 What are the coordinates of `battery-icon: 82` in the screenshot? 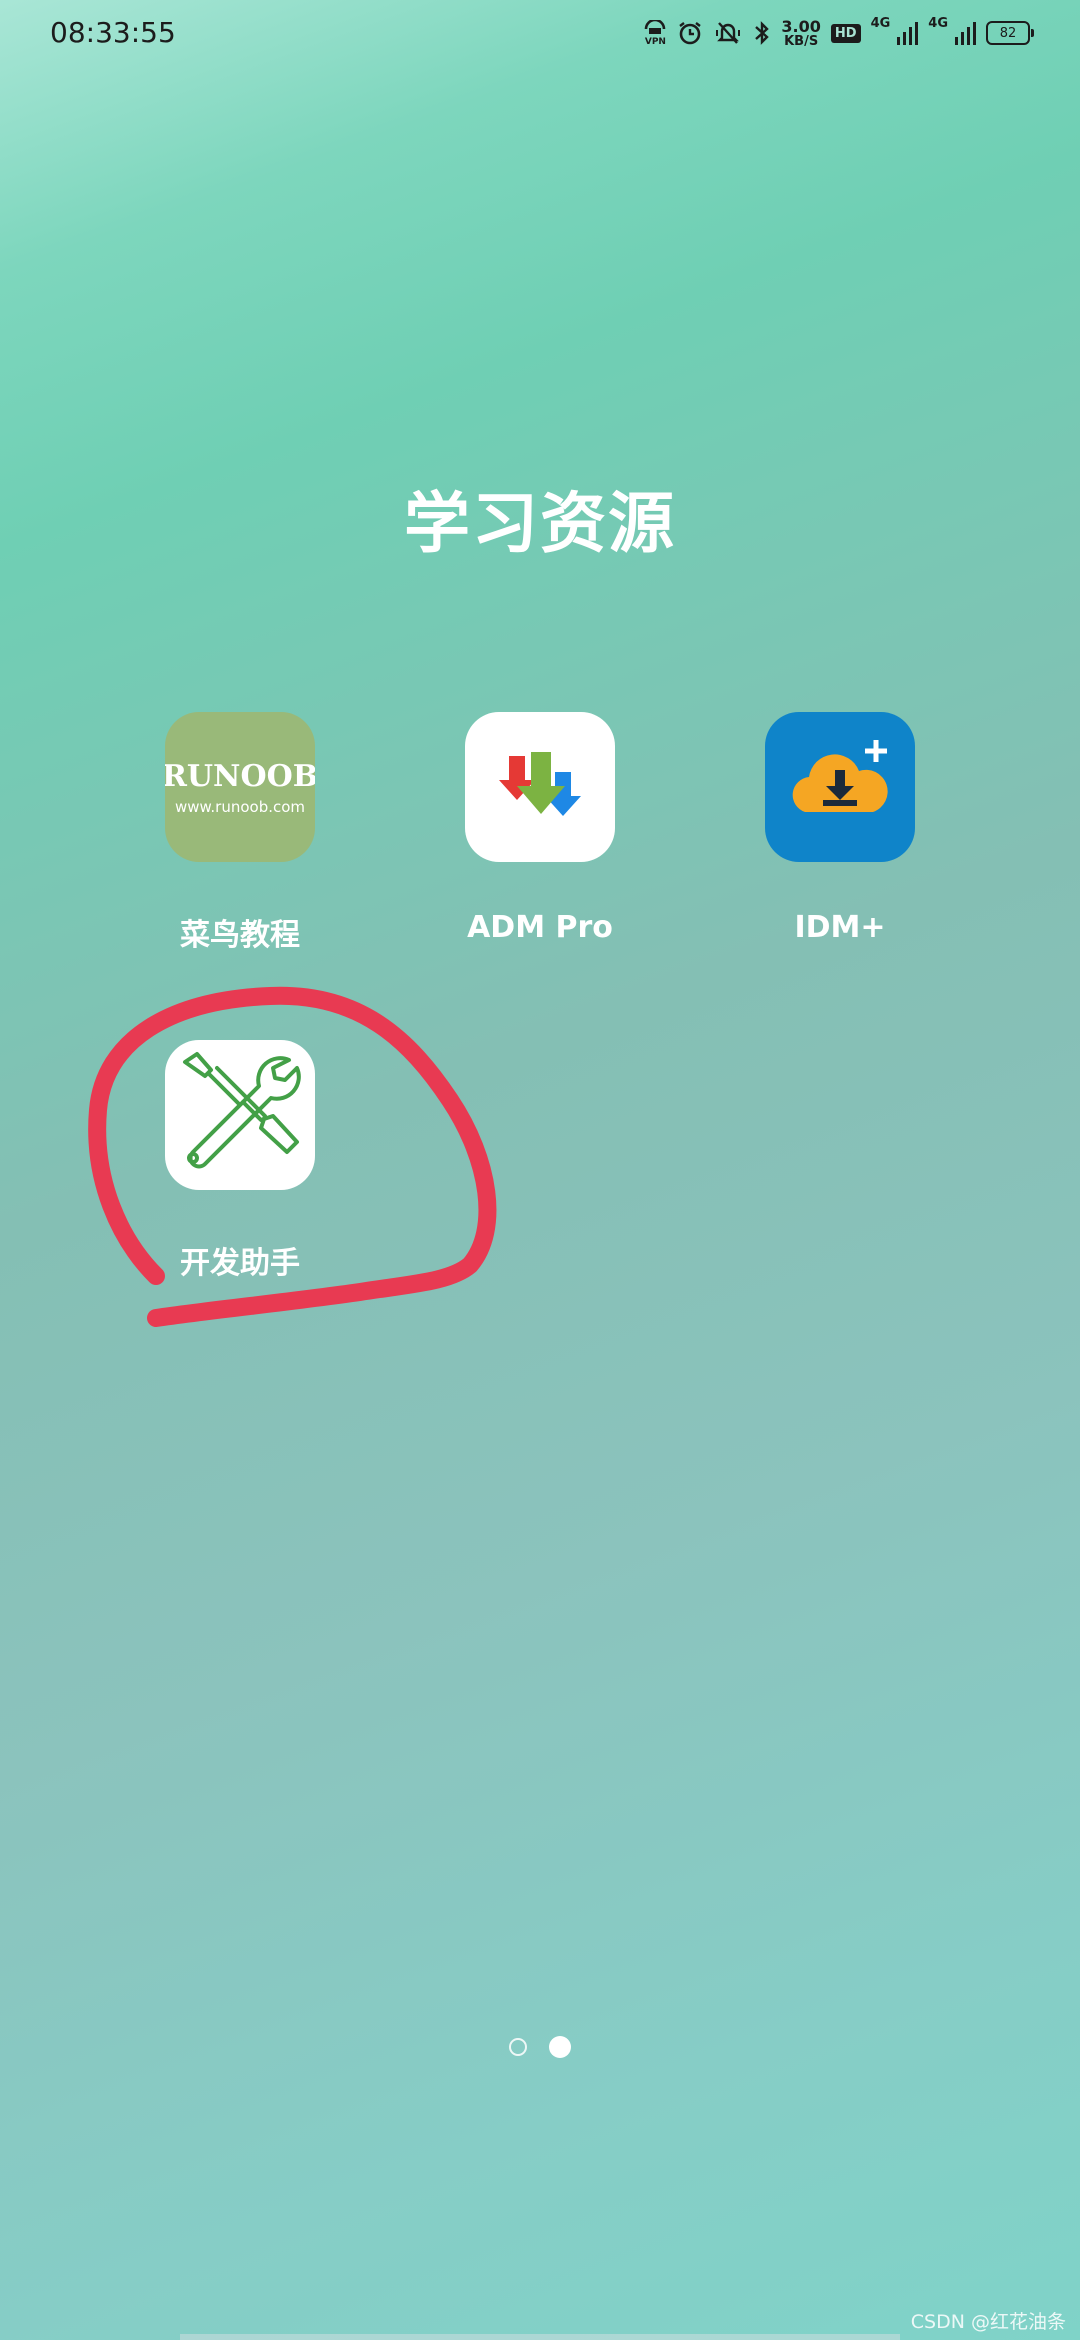 It's located at (1010, 33).